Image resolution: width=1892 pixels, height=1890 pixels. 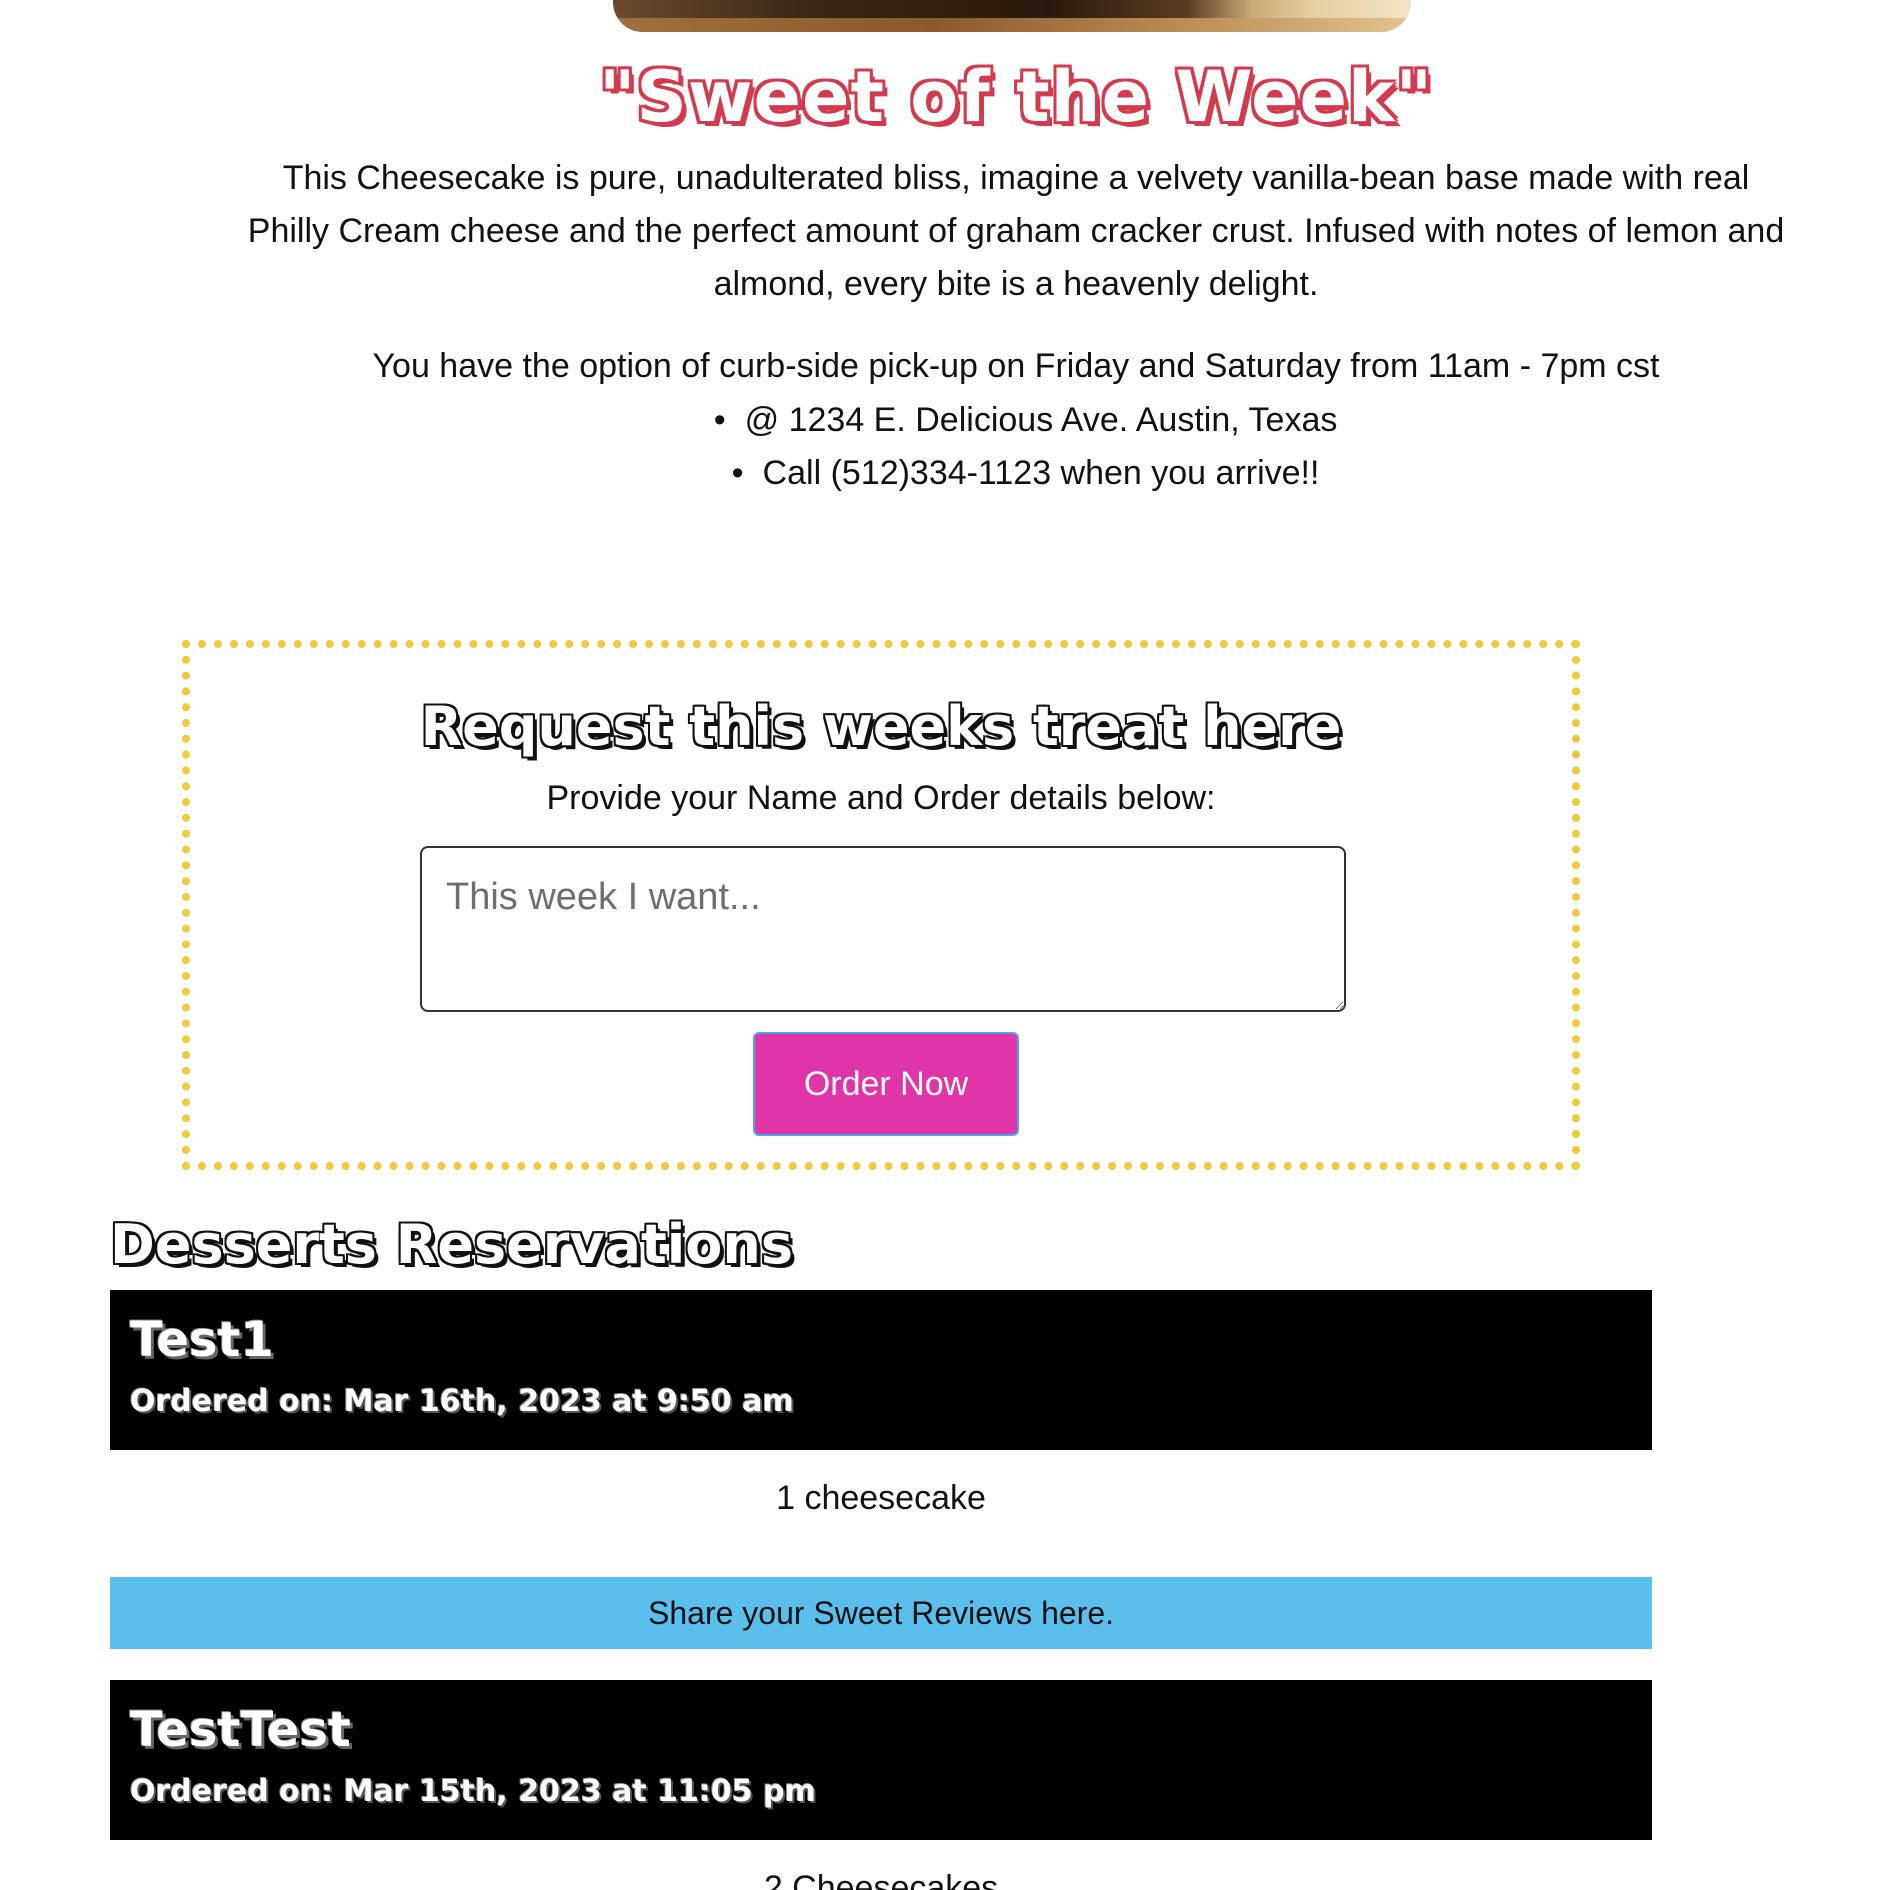 I want to click on reservation-date: Ordered on: Mar 16th, 2023 at 9:50 am, so click(x=462, y=1401).